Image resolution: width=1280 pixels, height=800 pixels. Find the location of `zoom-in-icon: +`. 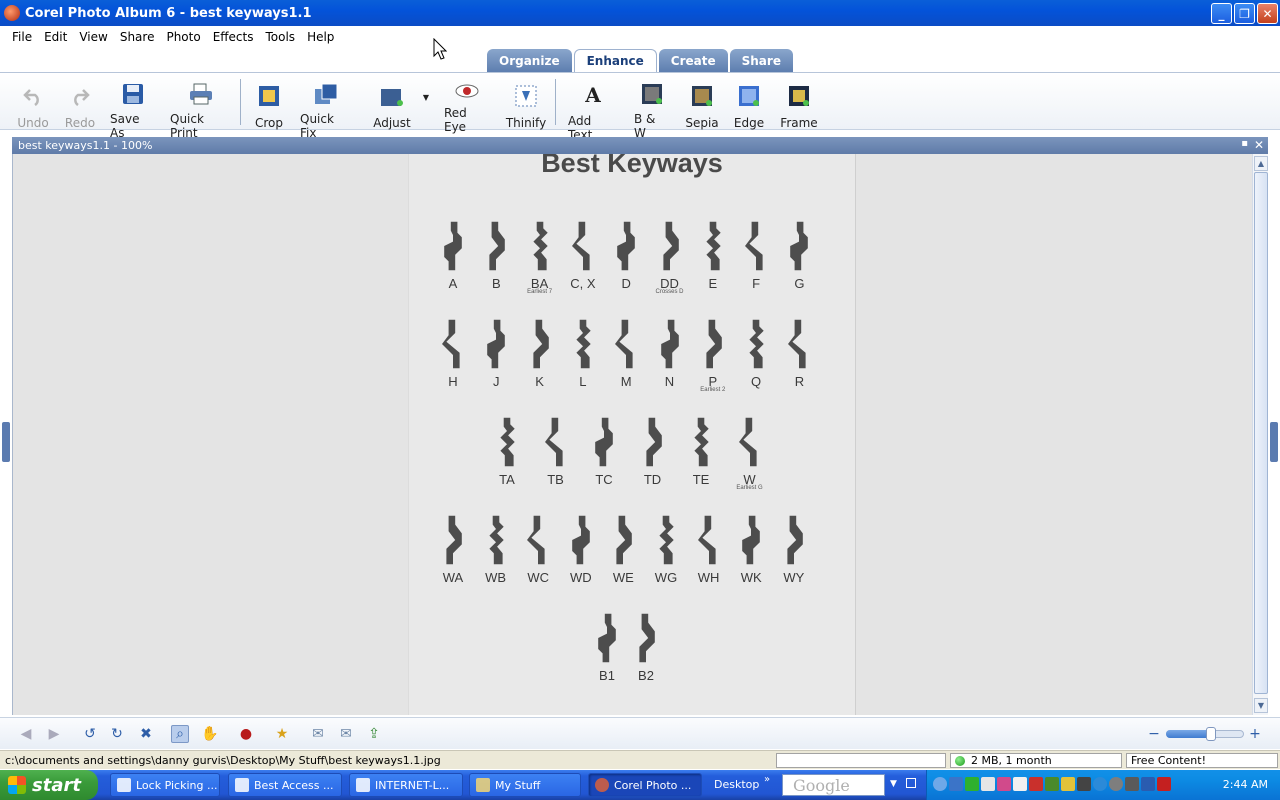

zoom-in-icon: + is located at coordinates (1255, 734).